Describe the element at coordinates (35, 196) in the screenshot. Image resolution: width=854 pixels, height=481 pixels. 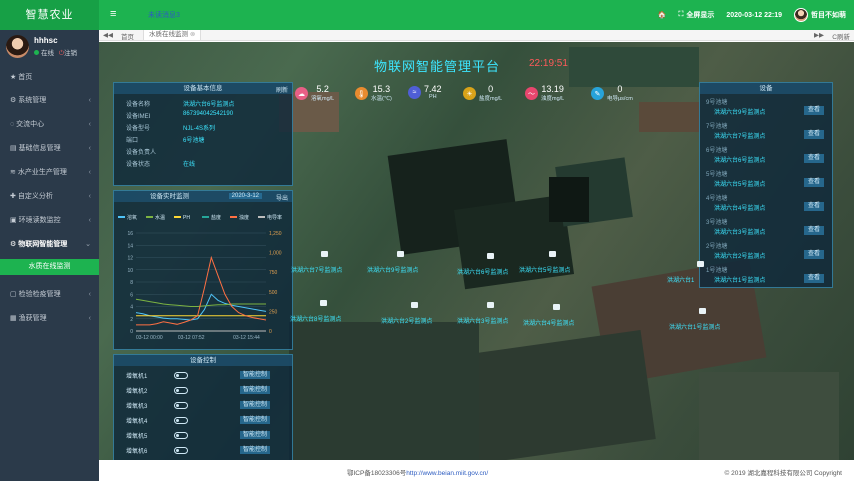
I see `sidebar-item-label: 自定义分析` at that location.